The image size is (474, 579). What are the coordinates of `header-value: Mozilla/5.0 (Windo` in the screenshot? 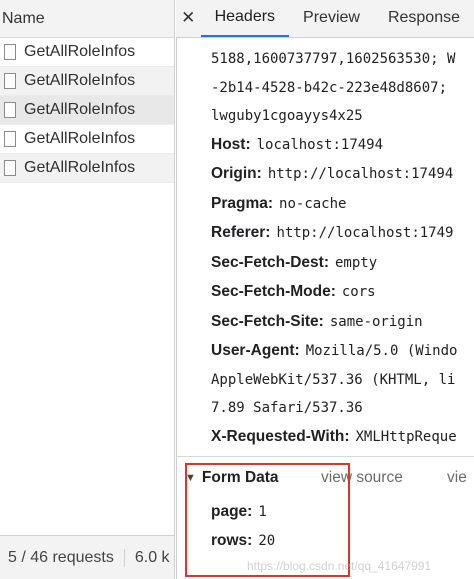 It's located at (381, 351).